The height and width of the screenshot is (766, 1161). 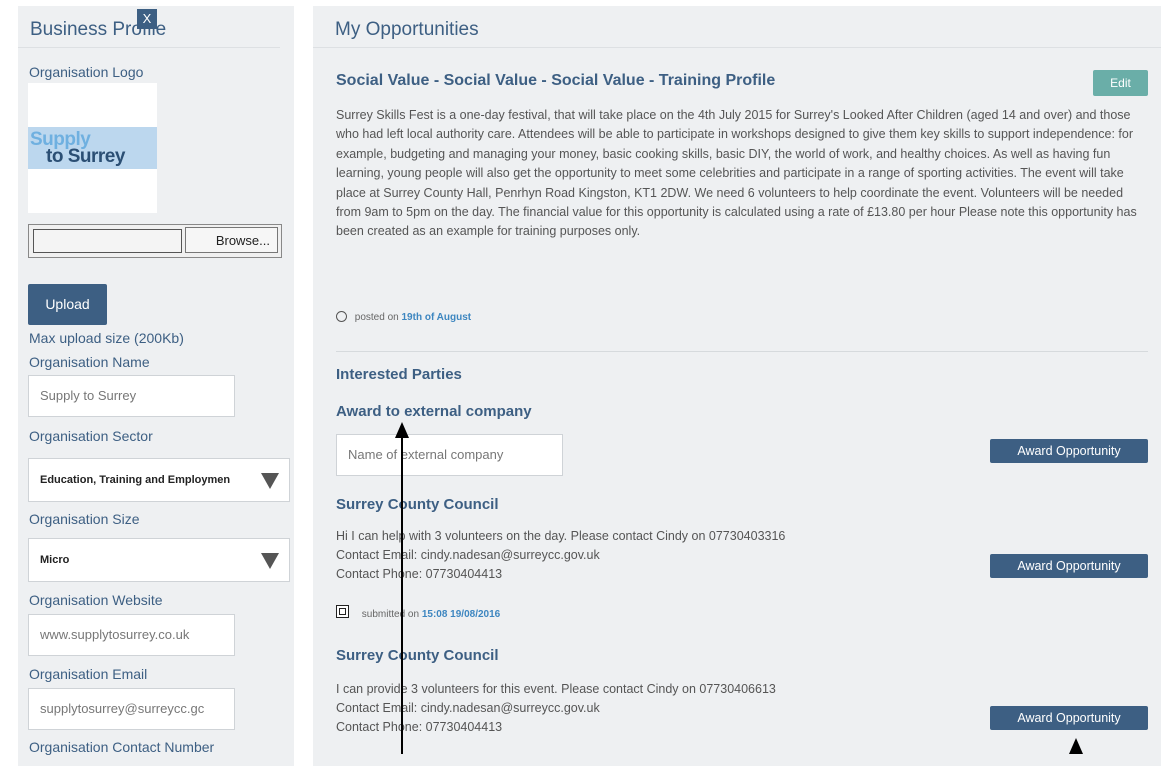 I want to click on organisation-email-input: supplytosurrey@surreycc.gc, so click(x=131, y=709).